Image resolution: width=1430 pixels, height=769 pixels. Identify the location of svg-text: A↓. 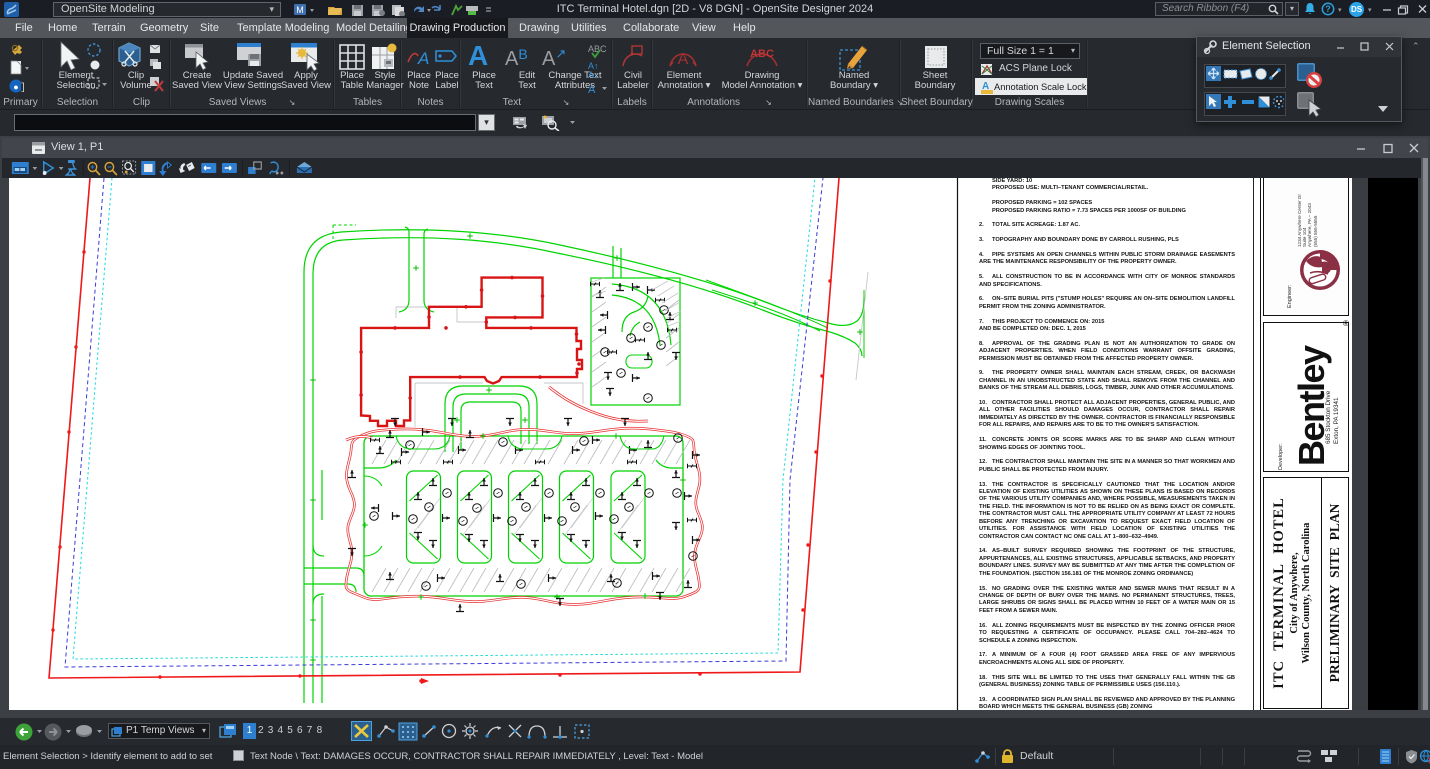
(593, 75).